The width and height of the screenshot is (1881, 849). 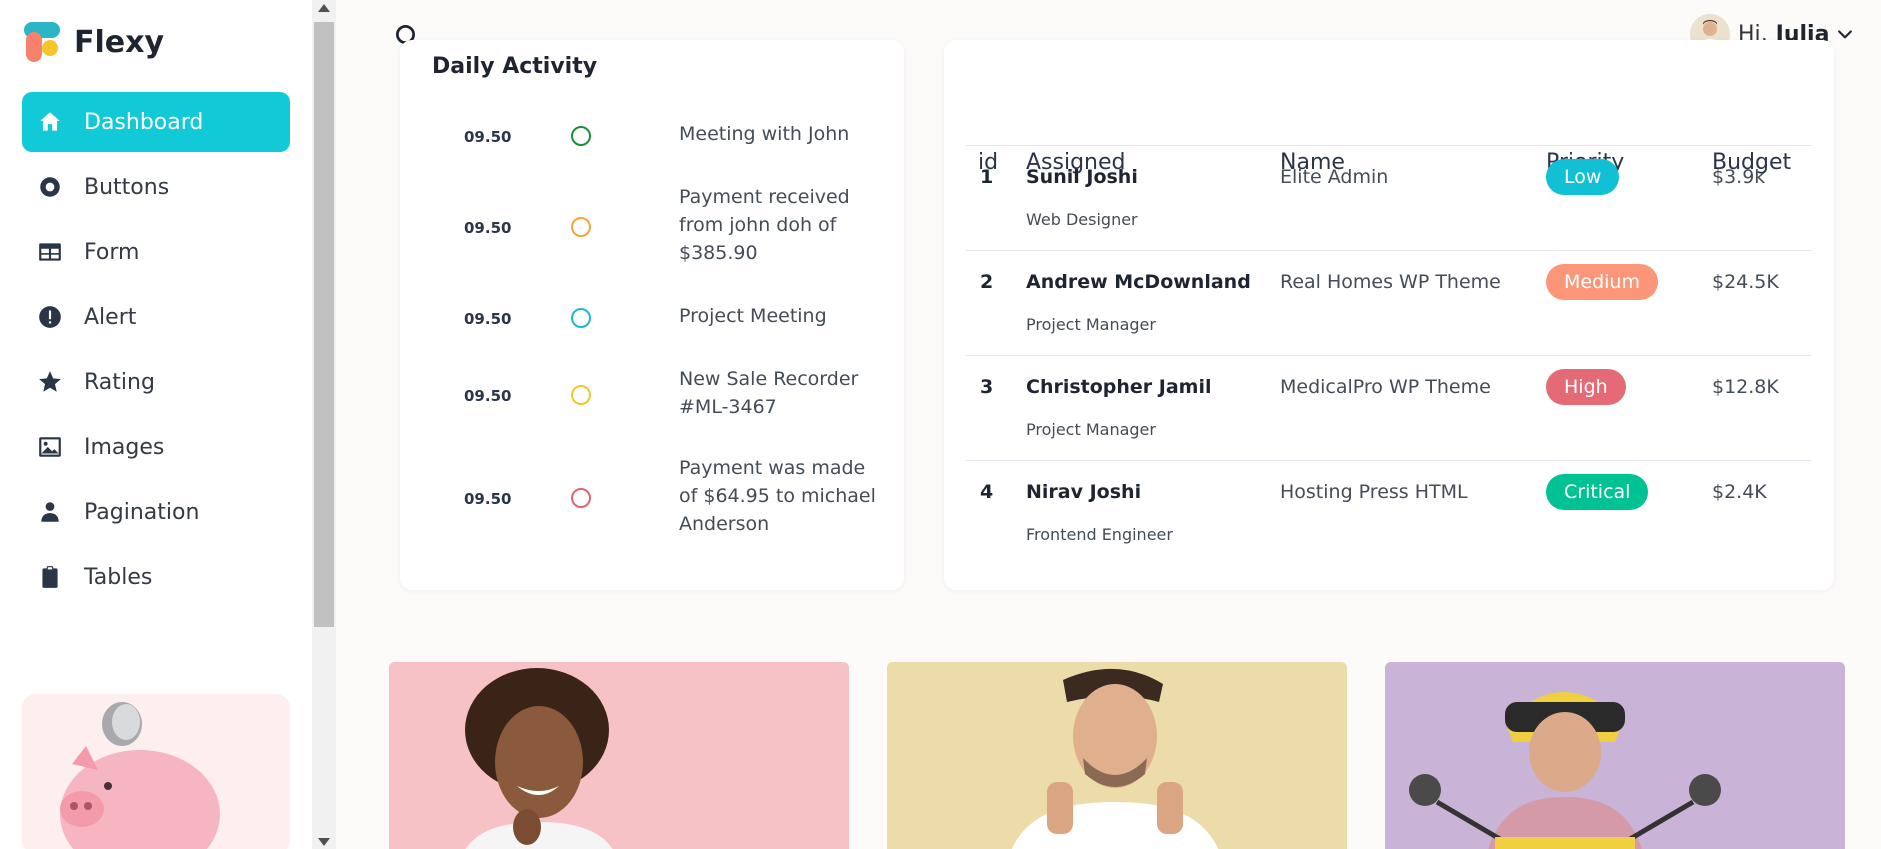 I want to click on photo-card-woman, so click(x=619, y=755).